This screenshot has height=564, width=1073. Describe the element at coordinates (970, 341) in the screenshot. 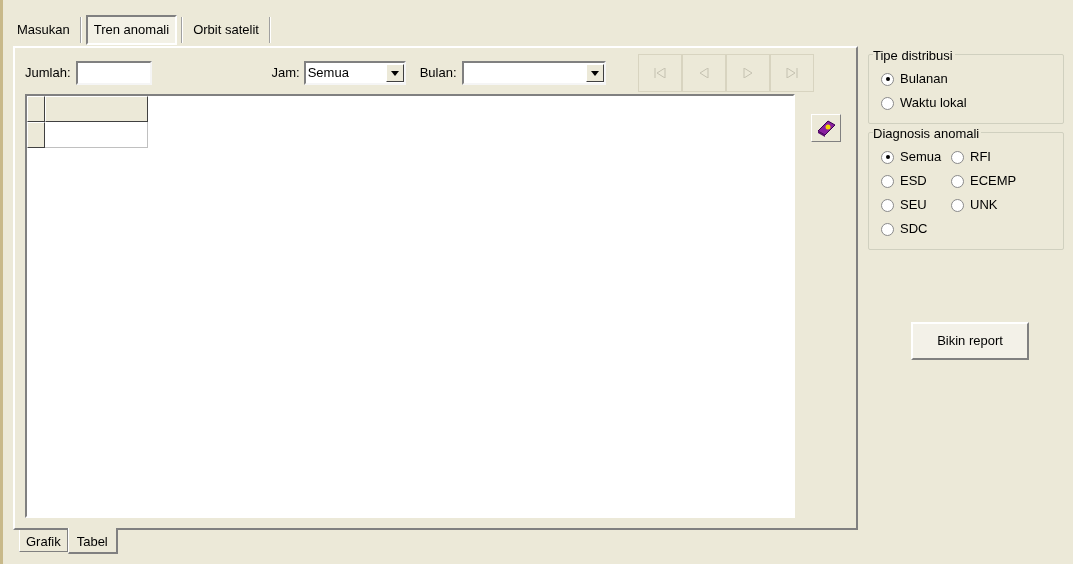

I see `report-button: Bikin report` at that location.